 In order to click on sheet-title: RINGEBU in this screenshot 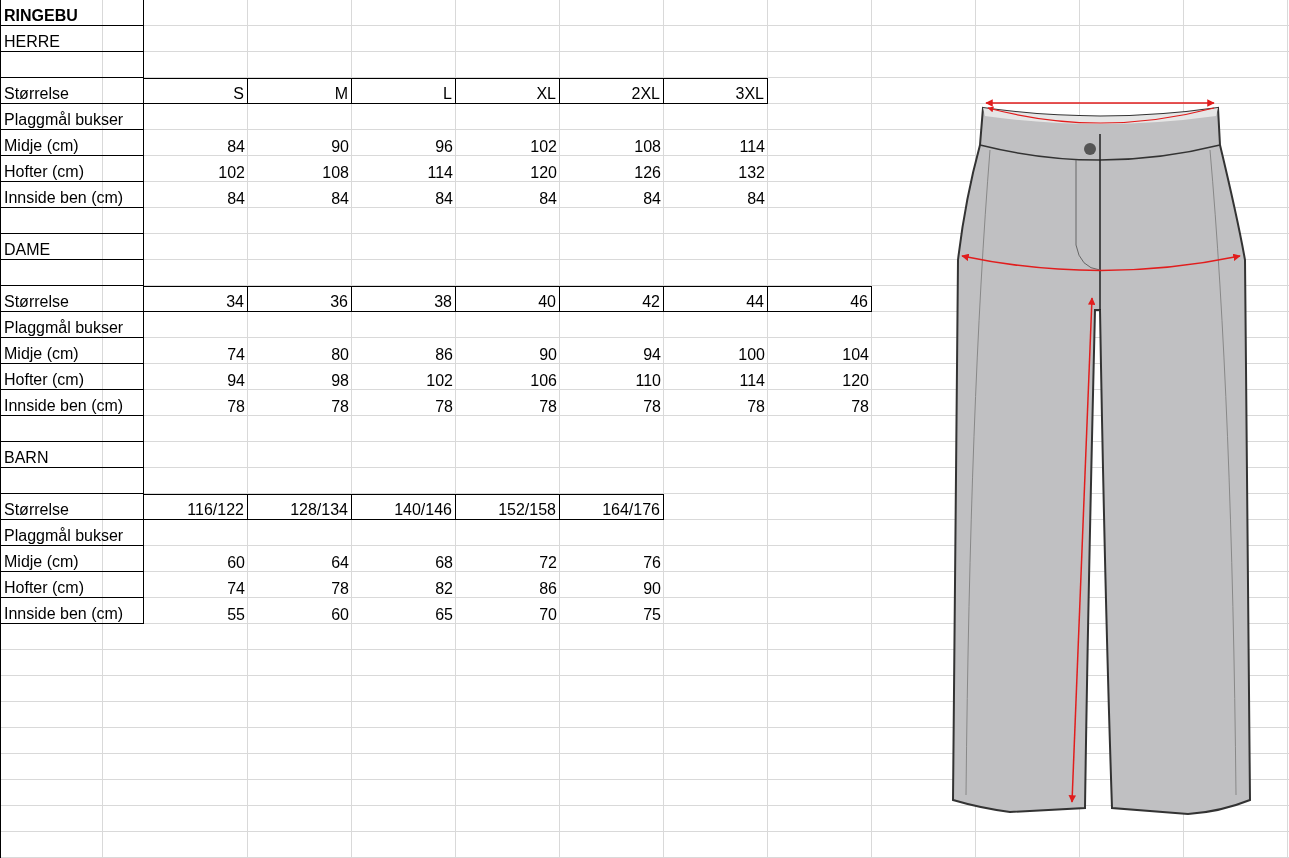, I will do `click(72, 13)`.